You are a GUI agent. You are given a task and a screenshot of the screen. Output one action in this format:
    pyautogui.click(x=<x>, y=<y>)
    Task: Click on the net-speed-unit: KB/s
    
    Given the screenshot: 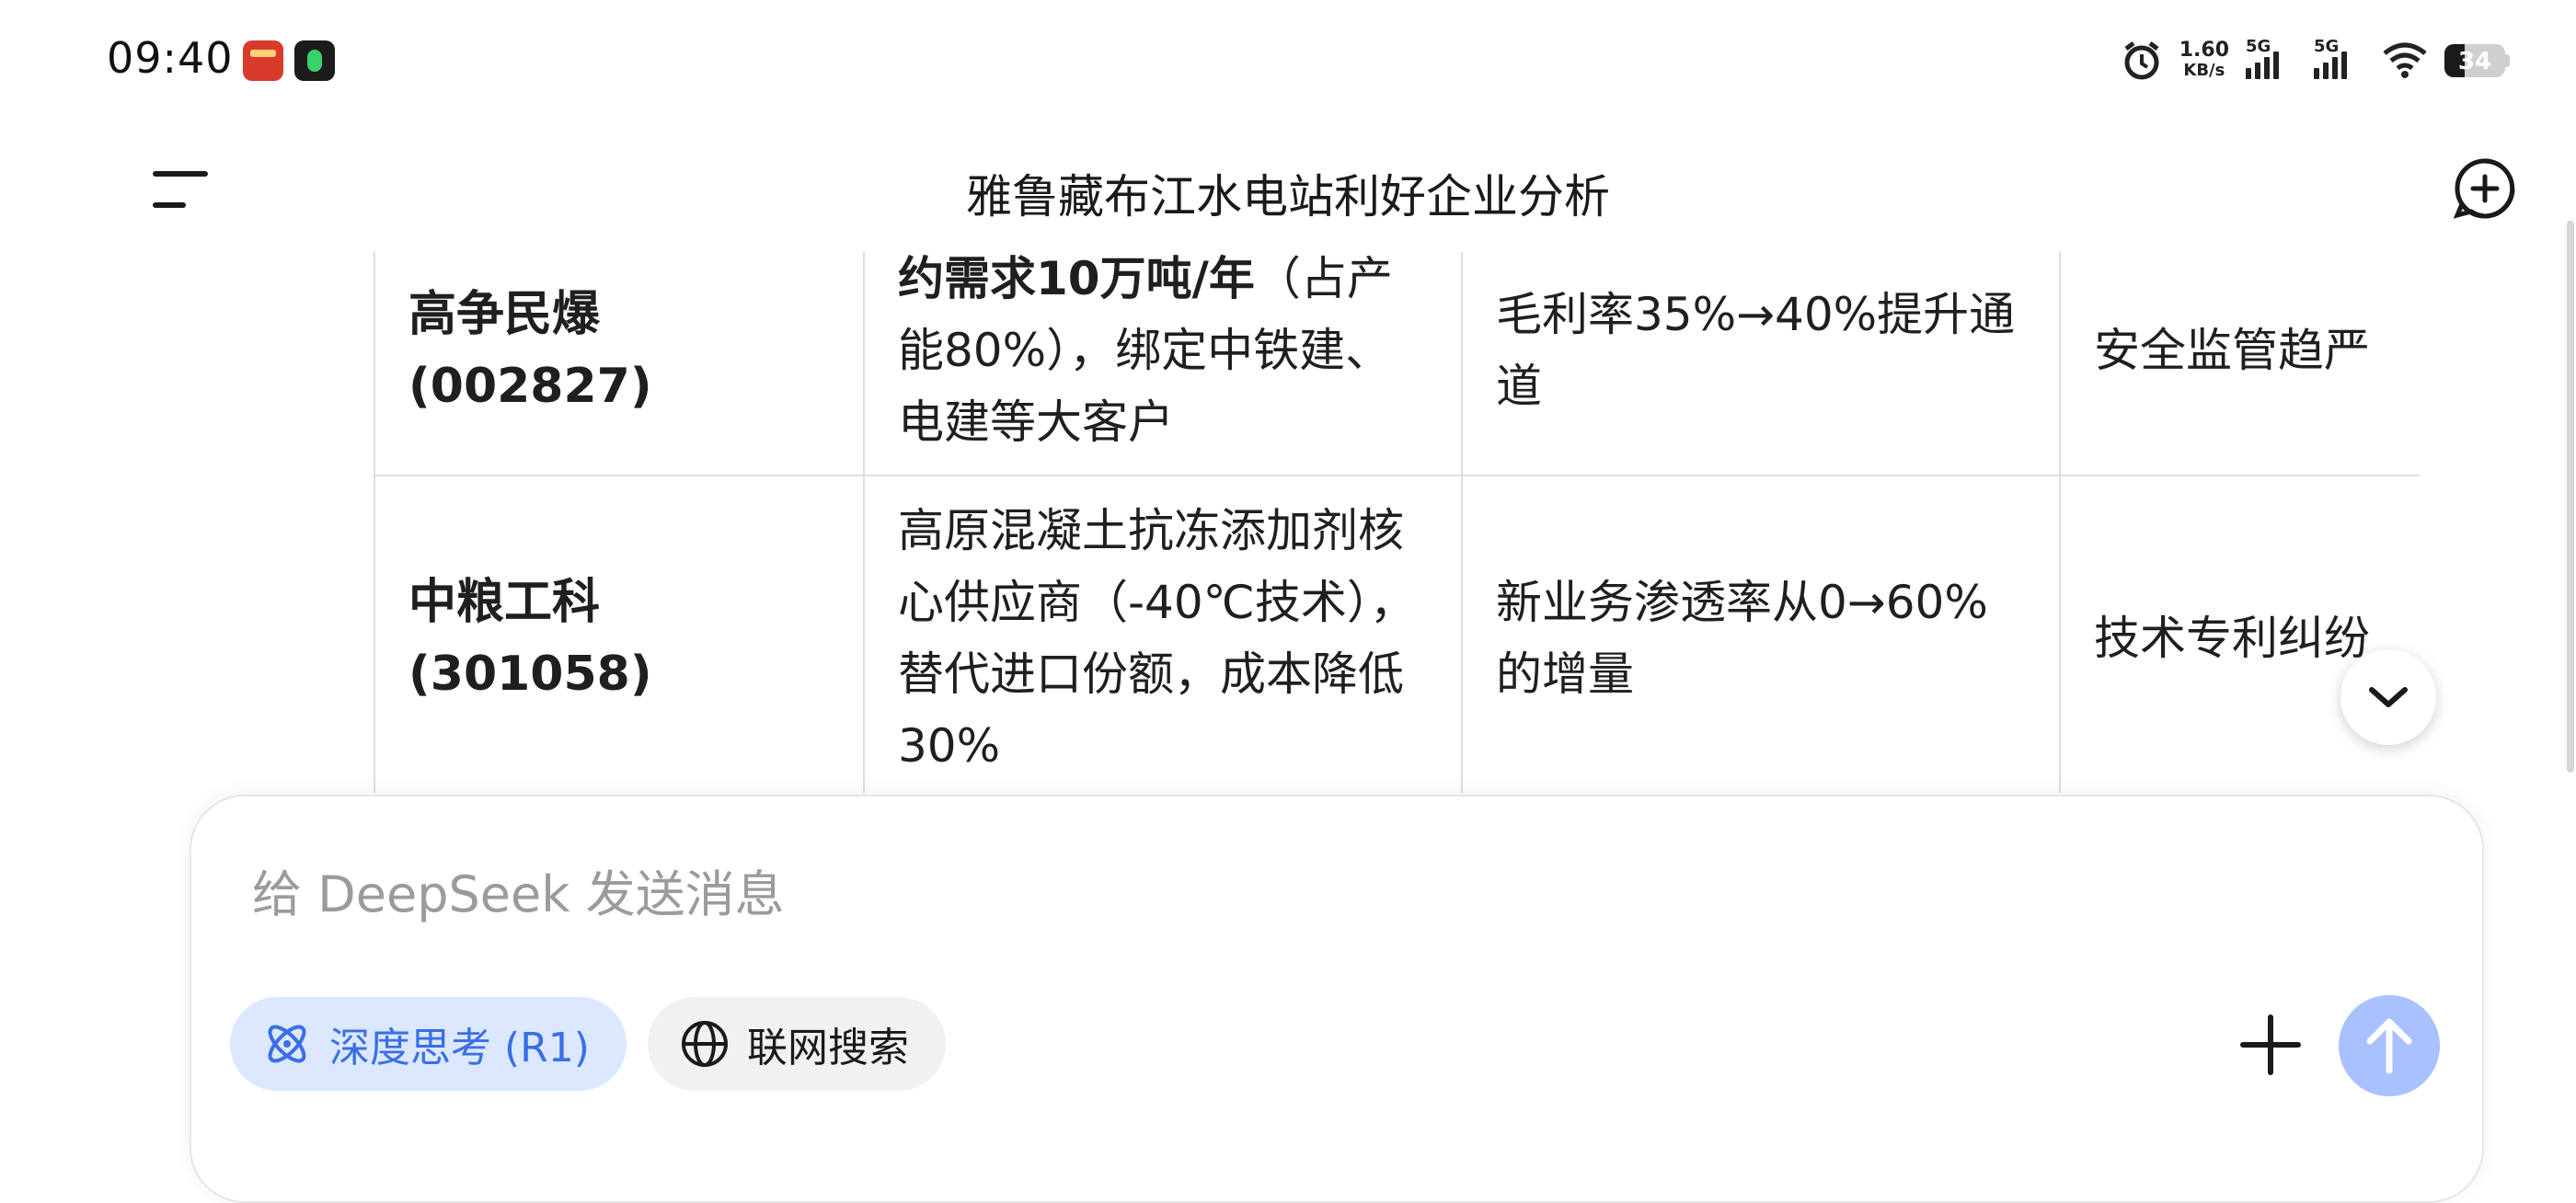 What is the action you would take?
    pyautogui.click(x=2204, y=70)
    